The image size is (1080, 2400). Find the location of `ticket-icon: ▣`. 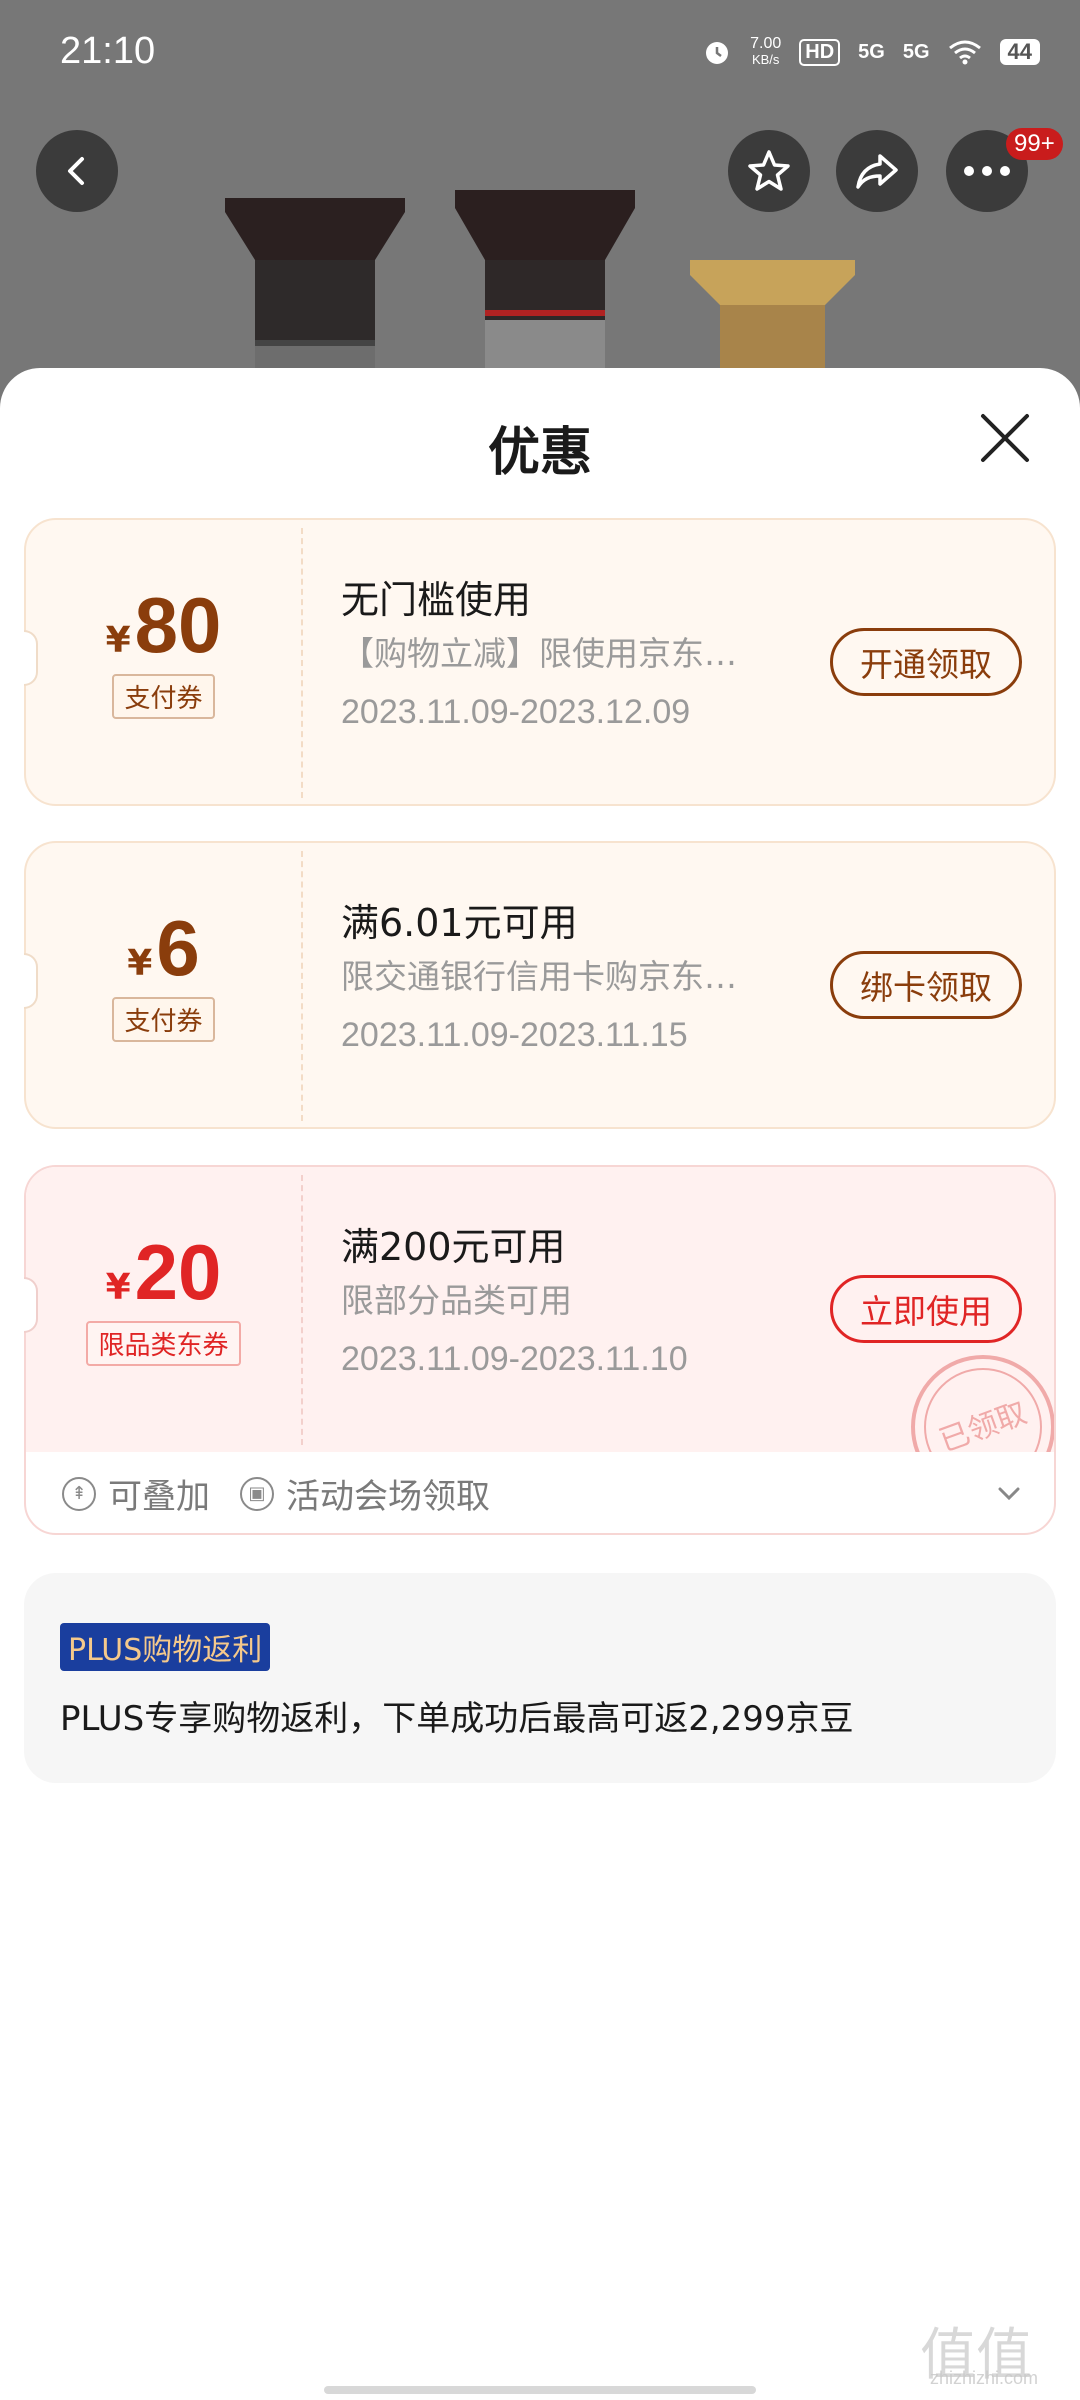

ticket-icon: ▣ is located at coordinates (257, 1493).